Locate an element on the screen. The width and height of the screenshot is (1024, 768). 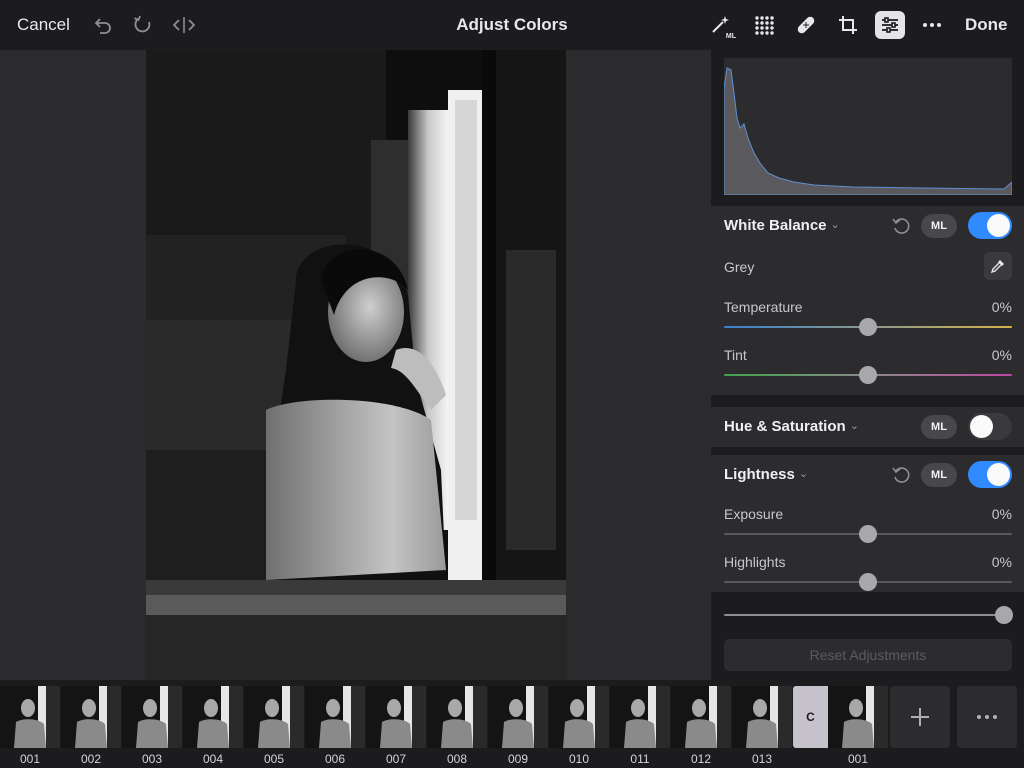
grey-label: Grey is located at coordinates (739, 267).